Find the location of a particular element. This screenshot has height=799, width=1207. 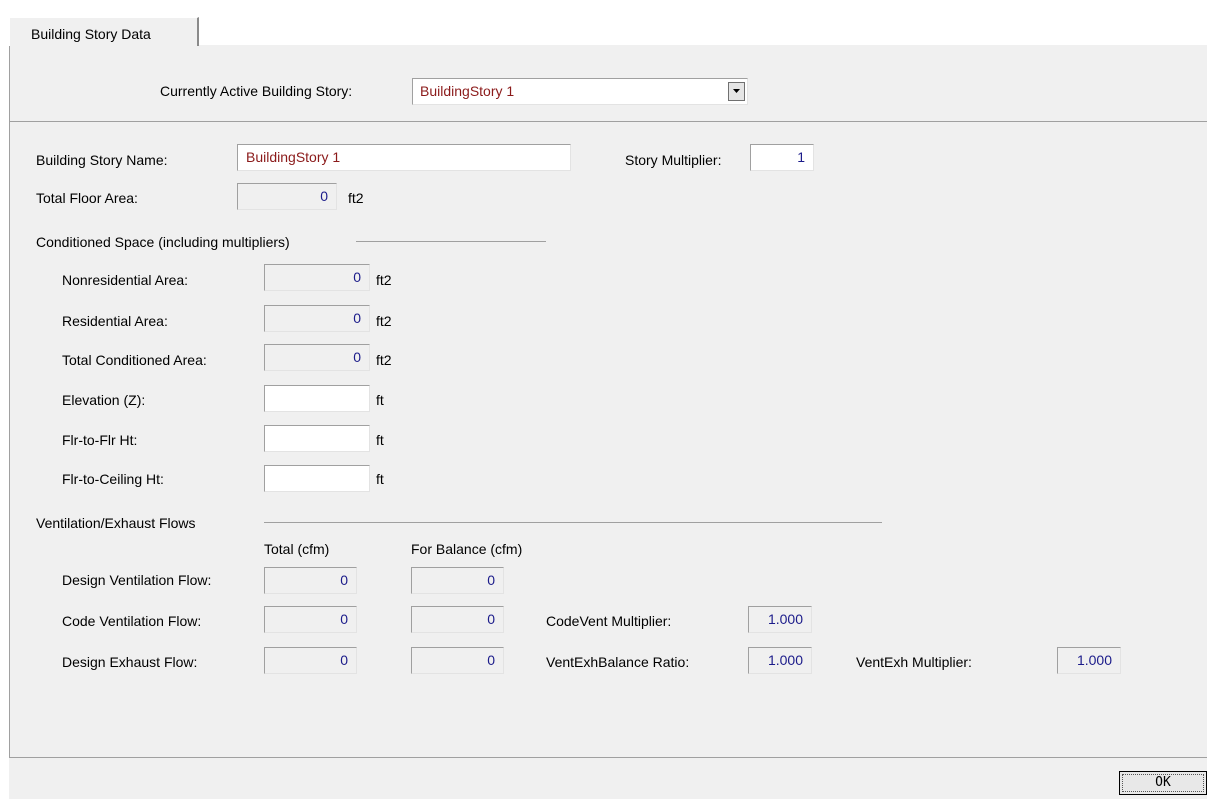

active-story-value: BuildingStory 1 is located at coordinates (467, 91).